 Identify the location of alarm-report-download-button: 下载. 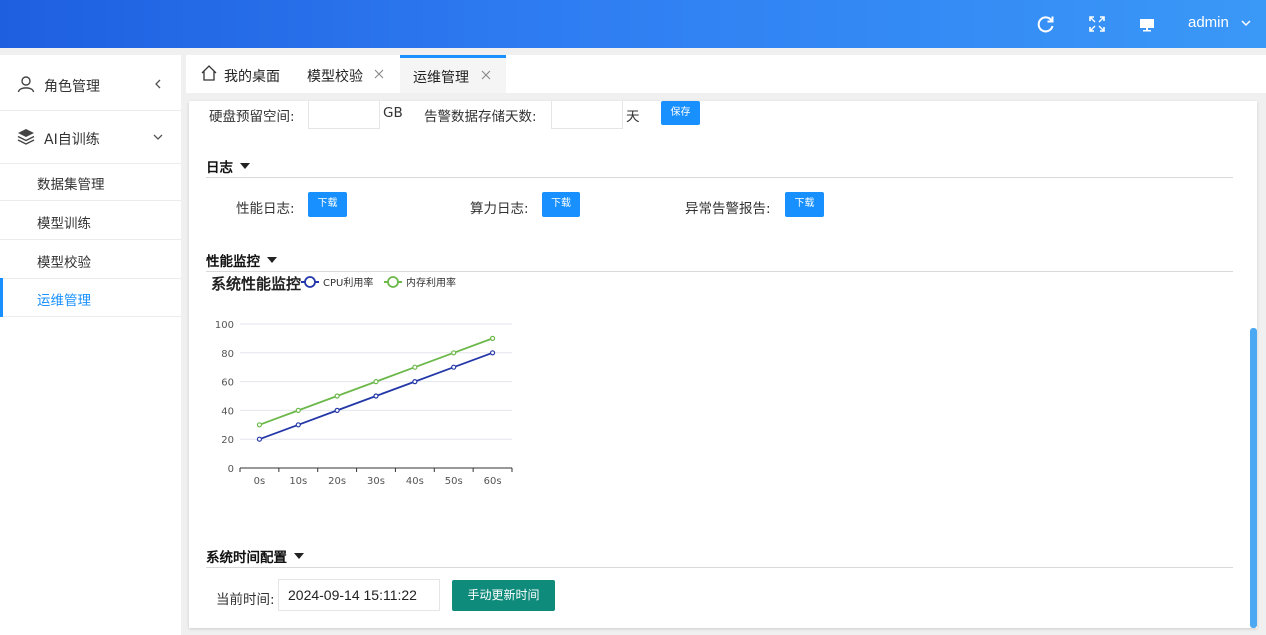
(804, 204).